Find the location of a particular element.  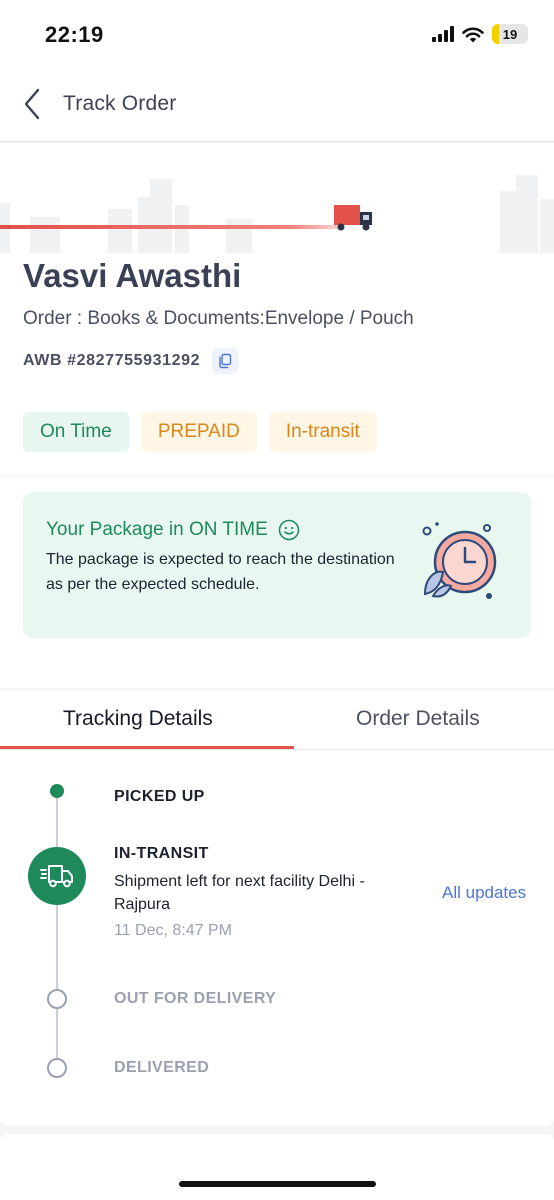

all-updates-link: All updates is located at coordinates (484, 893).